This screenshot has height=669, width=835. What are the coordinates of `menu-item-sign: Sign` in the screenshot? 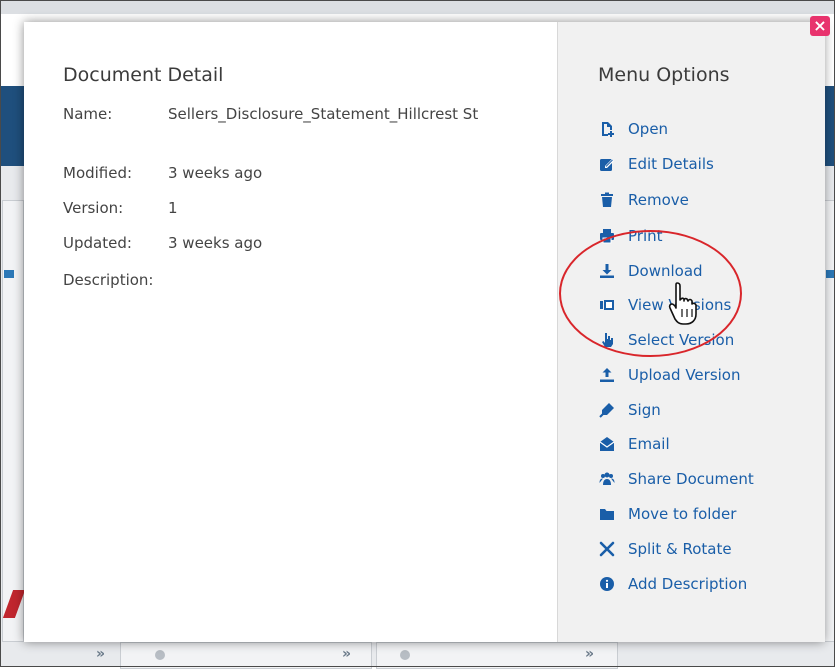 It's located at (698, 410).